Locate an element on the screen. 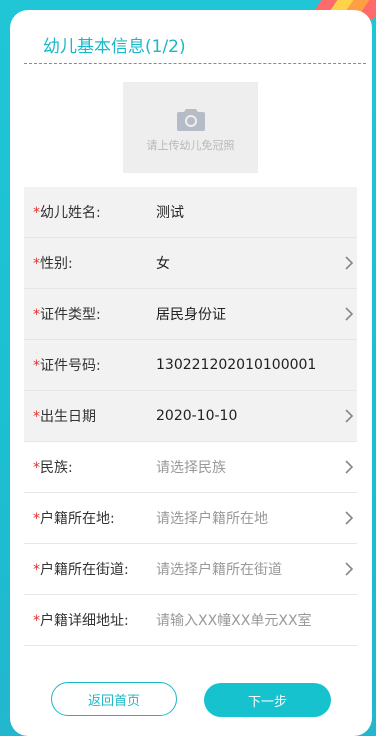 The height and width of the screenshot is (736, 376). field-label: *户籍详细地址: is located at coordinates (81, 620).